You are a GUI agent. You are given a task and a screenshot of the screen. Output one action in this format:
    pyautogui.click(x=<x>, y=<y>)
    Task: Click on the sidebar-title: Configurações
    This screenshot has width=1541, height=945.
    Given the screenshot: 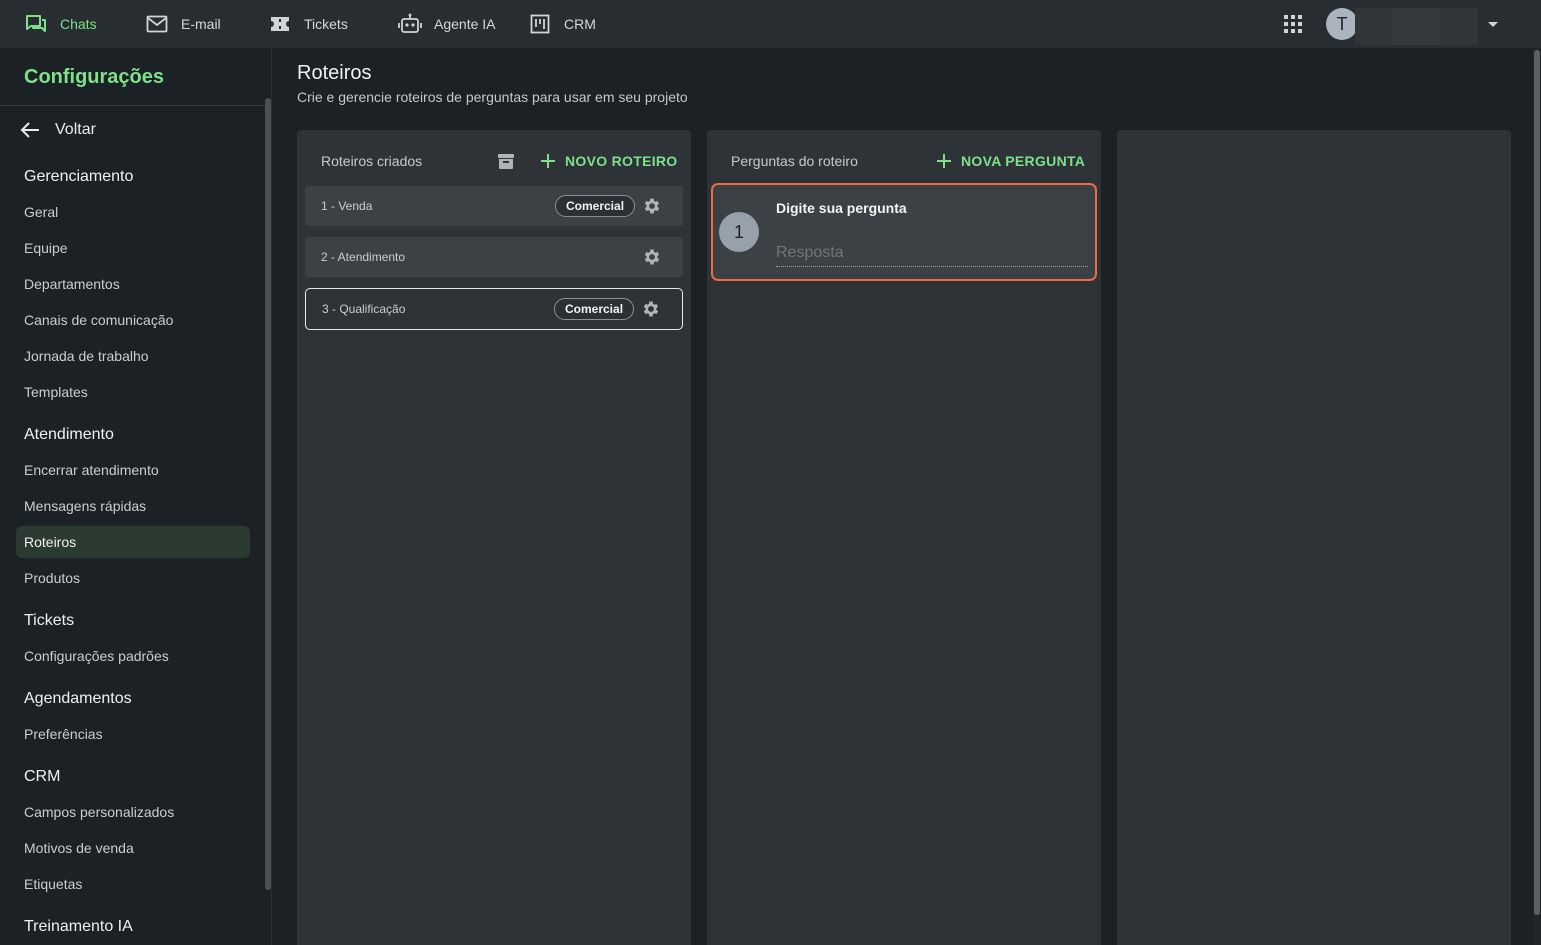 What is the action you would take?
    pyautogui.click(x=94, y=77)
    